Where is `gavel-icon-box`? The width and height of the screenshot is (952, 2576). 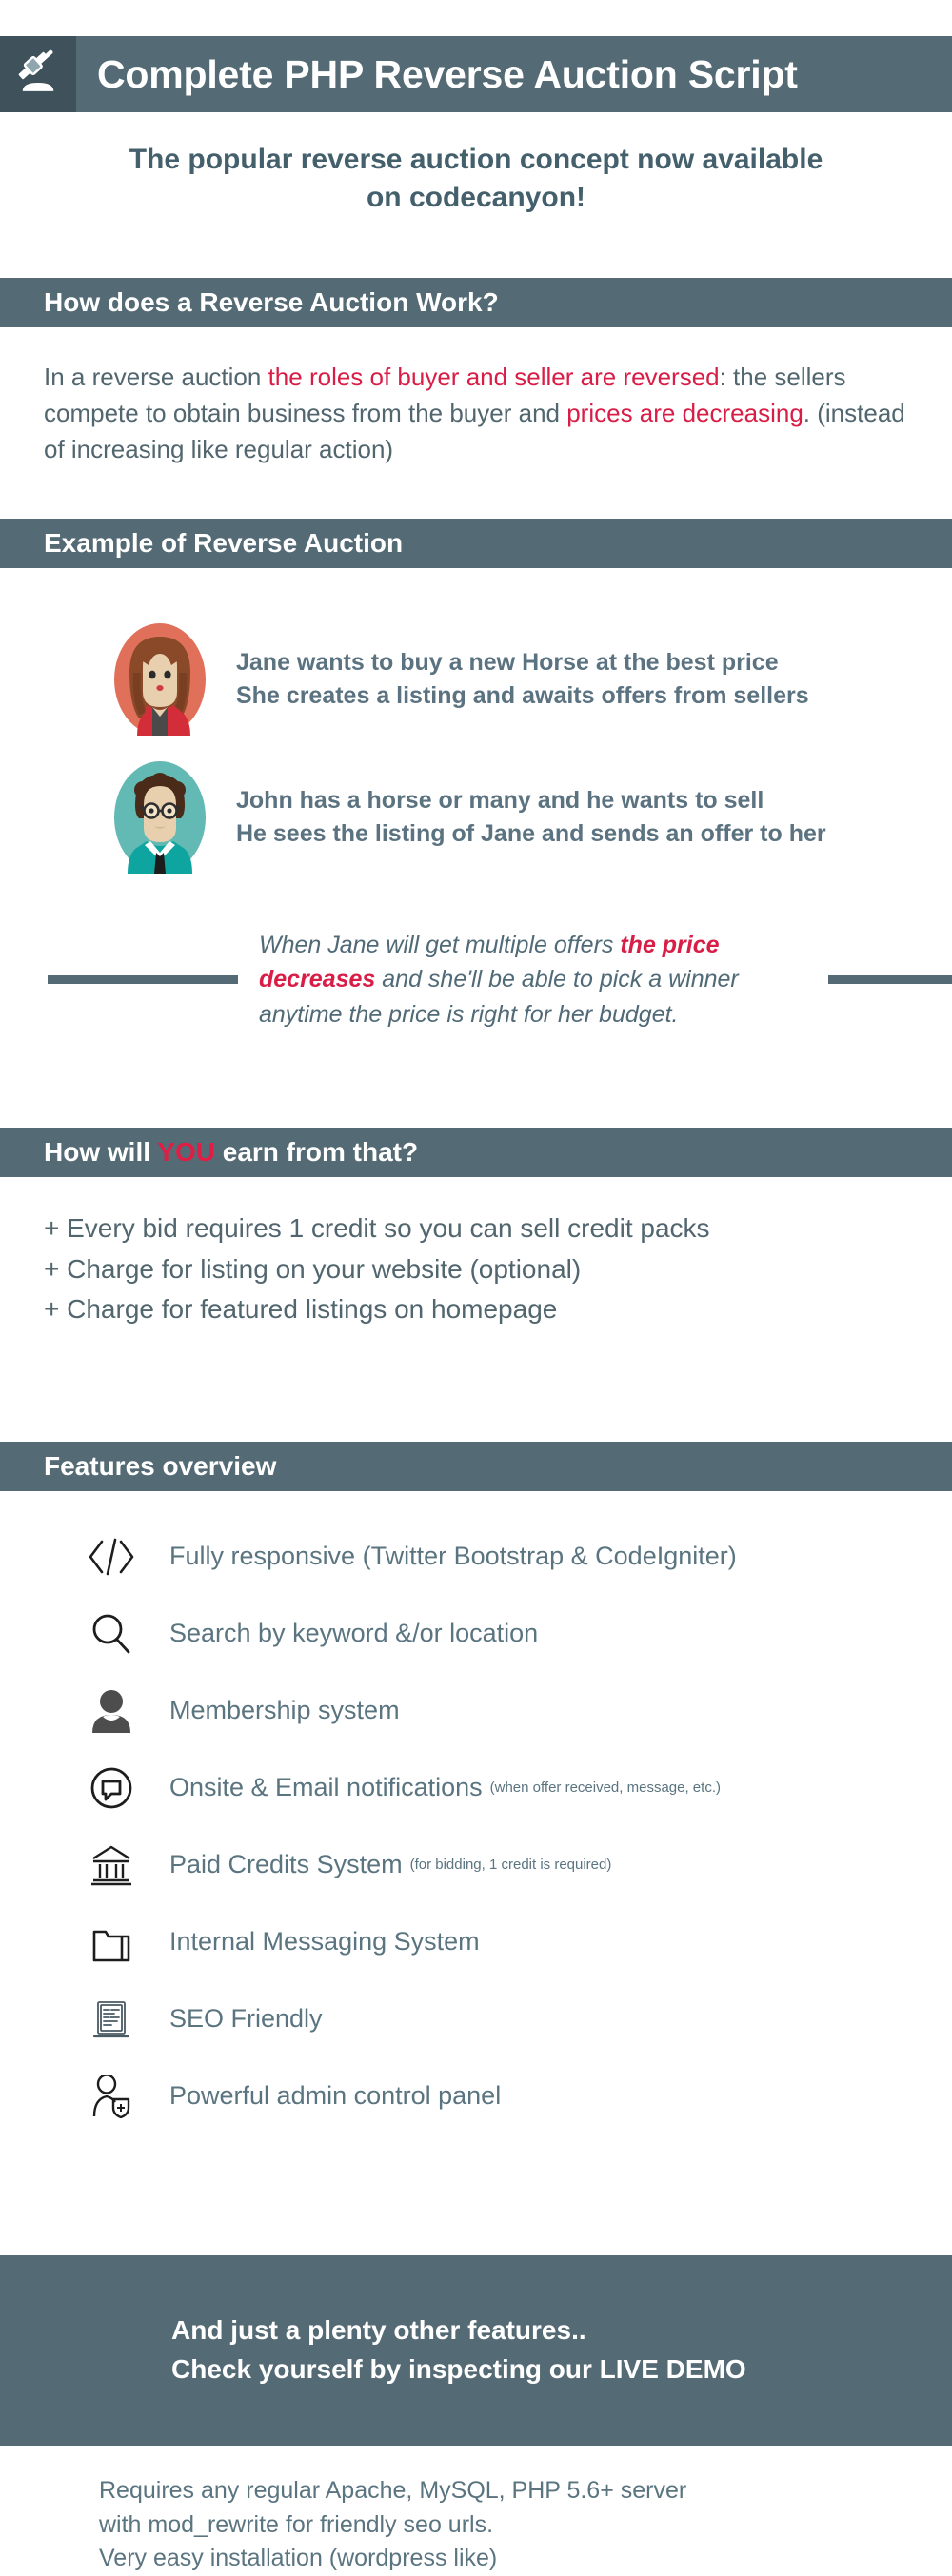
gavel-icon-box is located at coordinates (38, 74).